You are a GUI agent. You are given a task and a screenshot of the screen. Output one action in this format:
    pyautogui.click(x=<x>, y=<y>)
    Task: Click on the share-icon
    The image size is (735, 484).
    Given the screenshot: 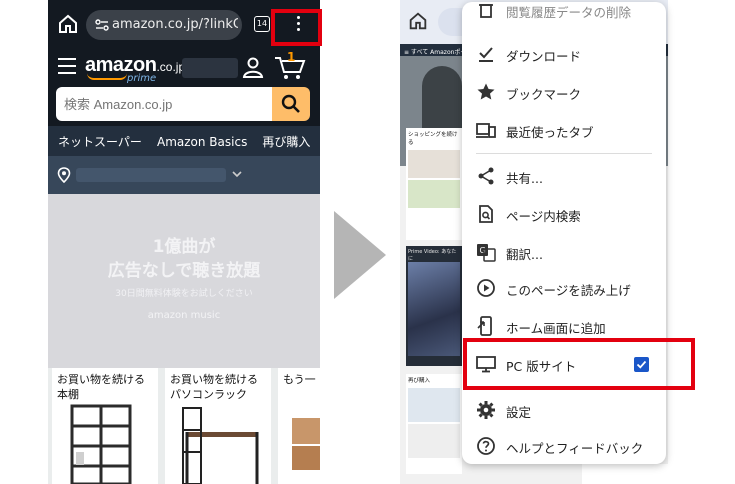 What is the action you would take?
    pyautogui.click(x=486, y=176)
    